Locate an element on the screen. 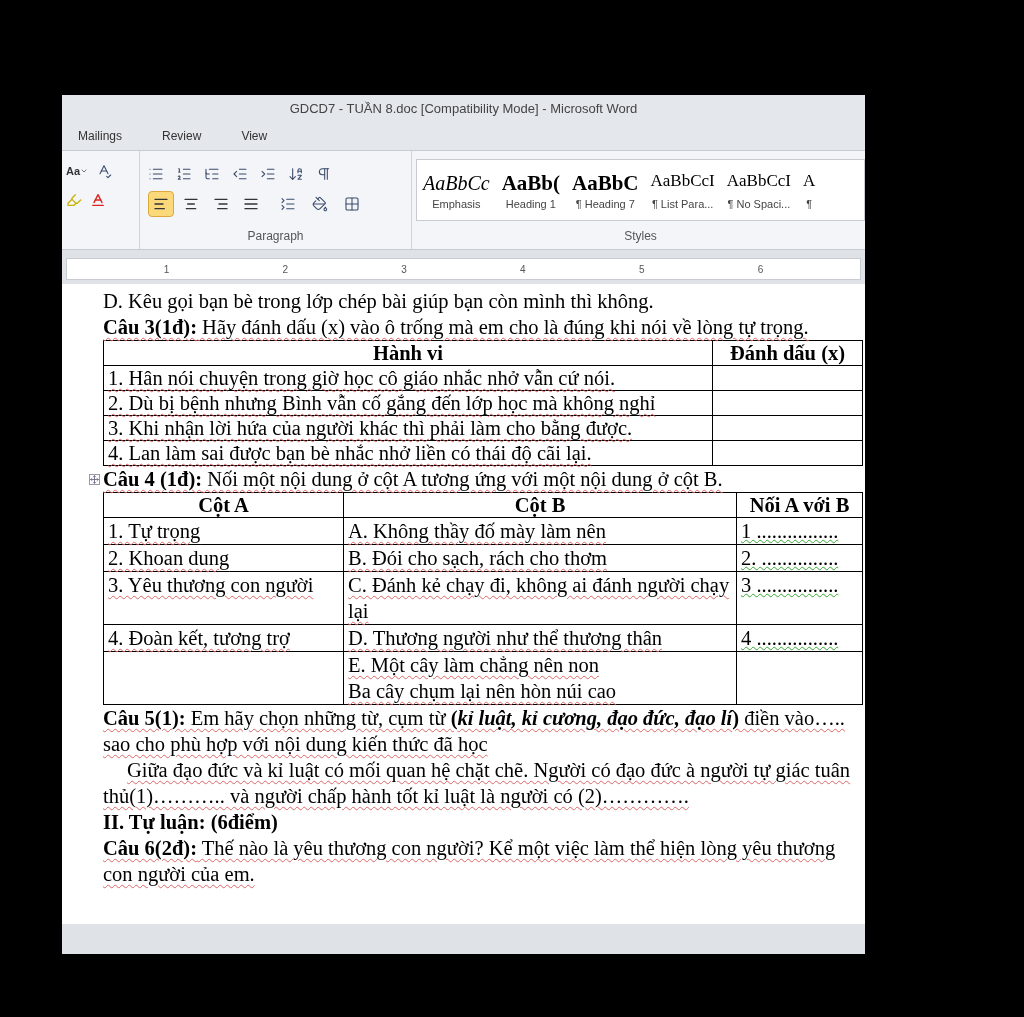 This screenshot has height=1017, width=1024. font-color-icon is located at coordinates (98, 199).